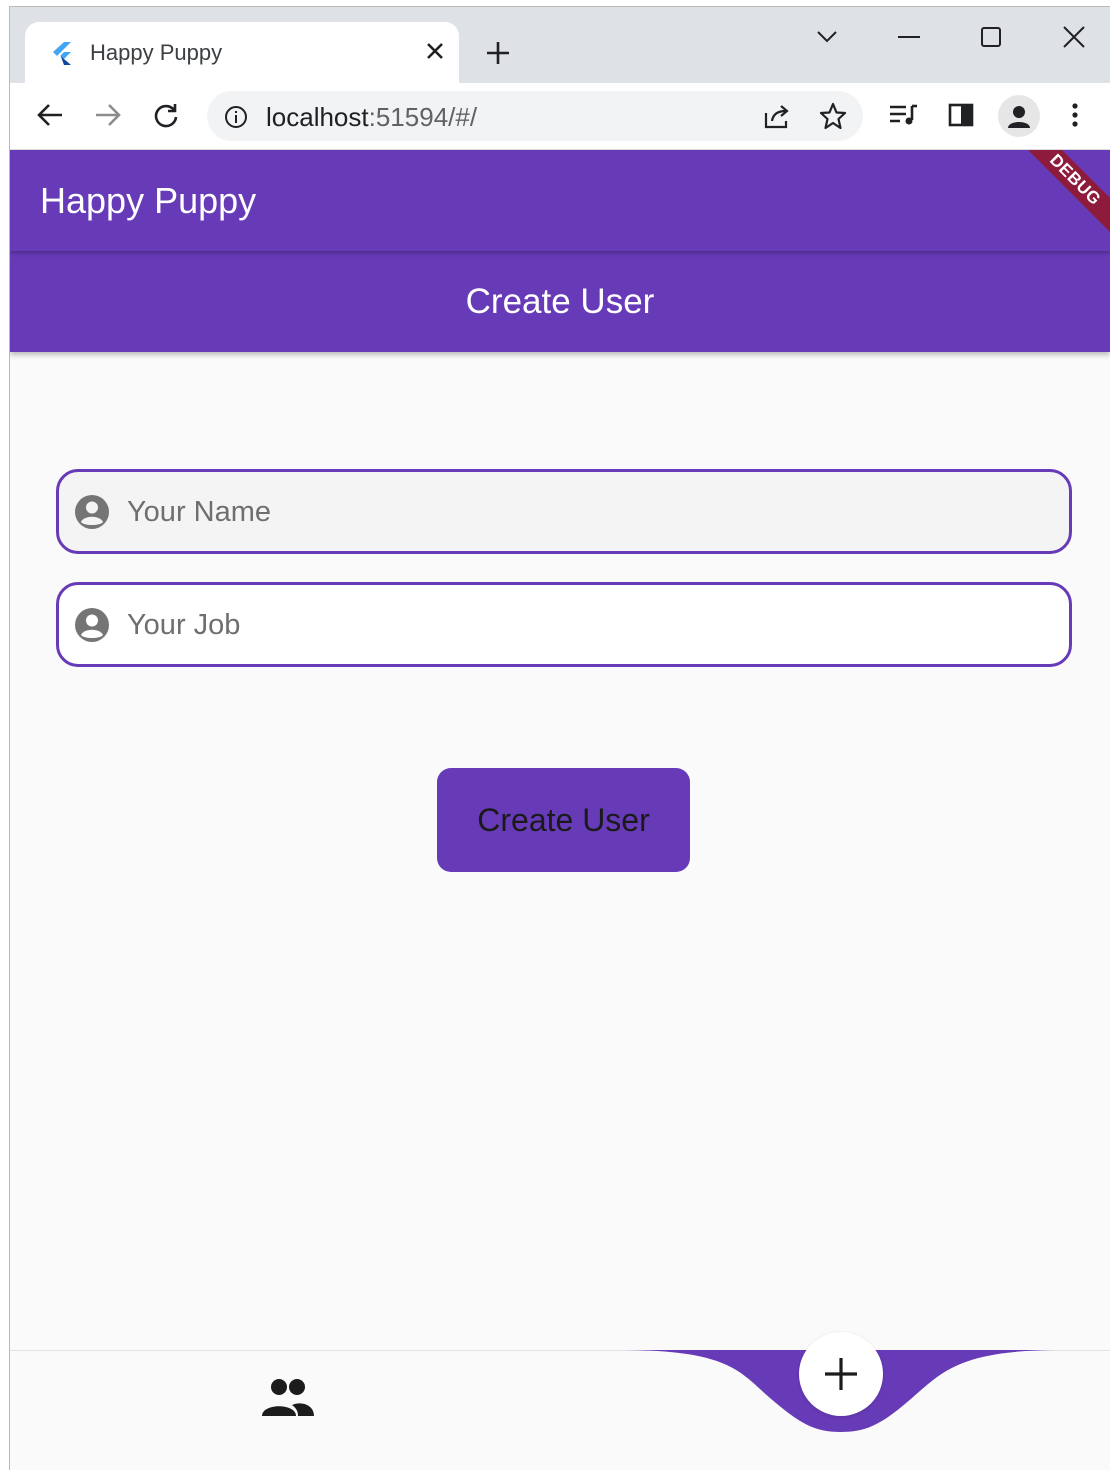 This screenshot has width=1110, height=1470. Describe the element at coordinates (563, 820) in the screenshot. I see `create-user-button: Create User` at that location.